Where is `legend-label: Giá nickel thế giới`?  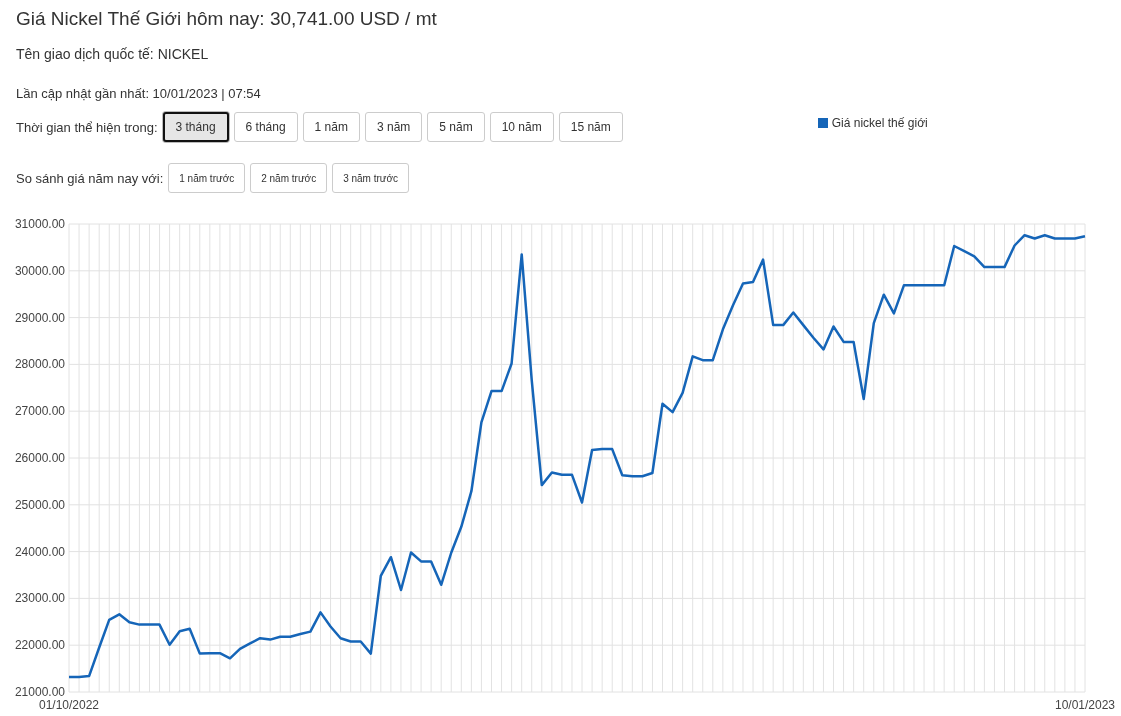
legend-label: Giá nickel thế giới is located at coordinates (879, 123).